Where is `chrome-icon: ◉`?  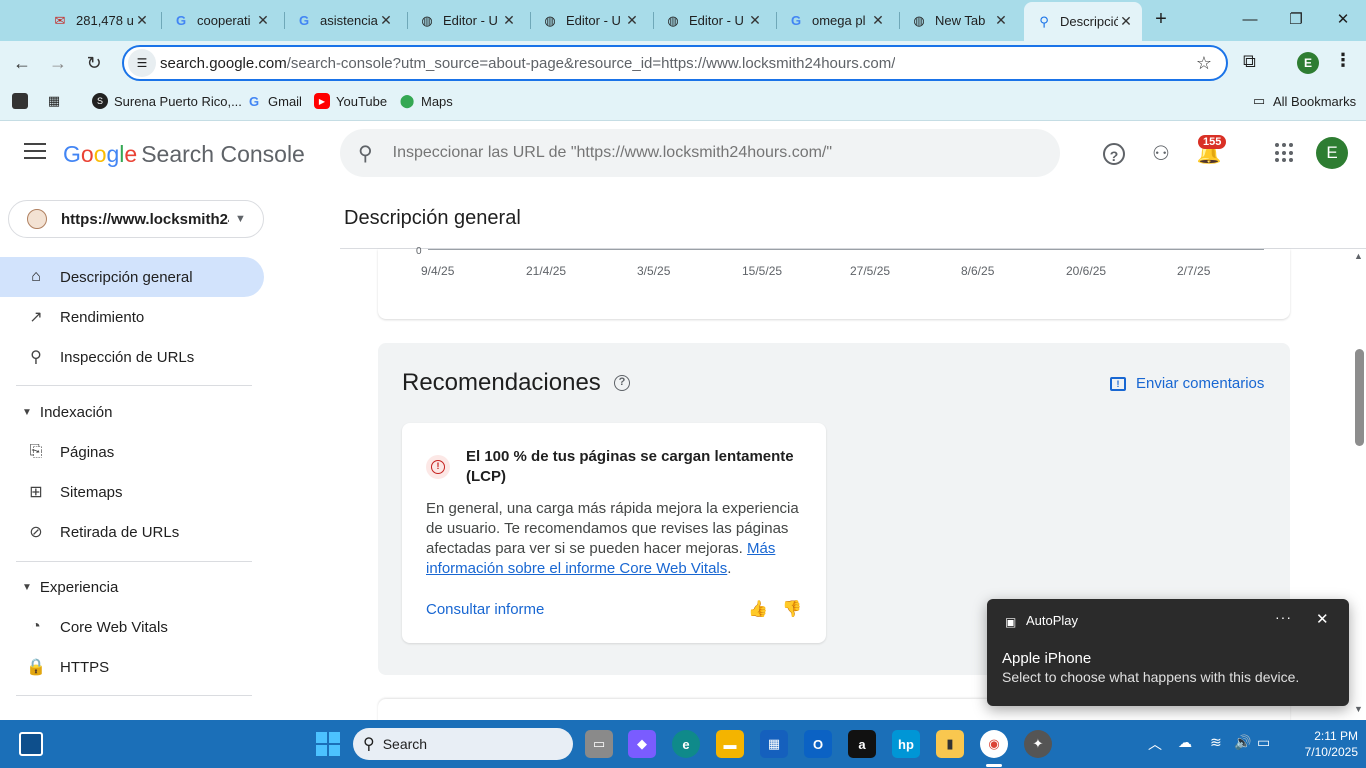 chrome-icon: ◉ is located at coordinates (994, 744).